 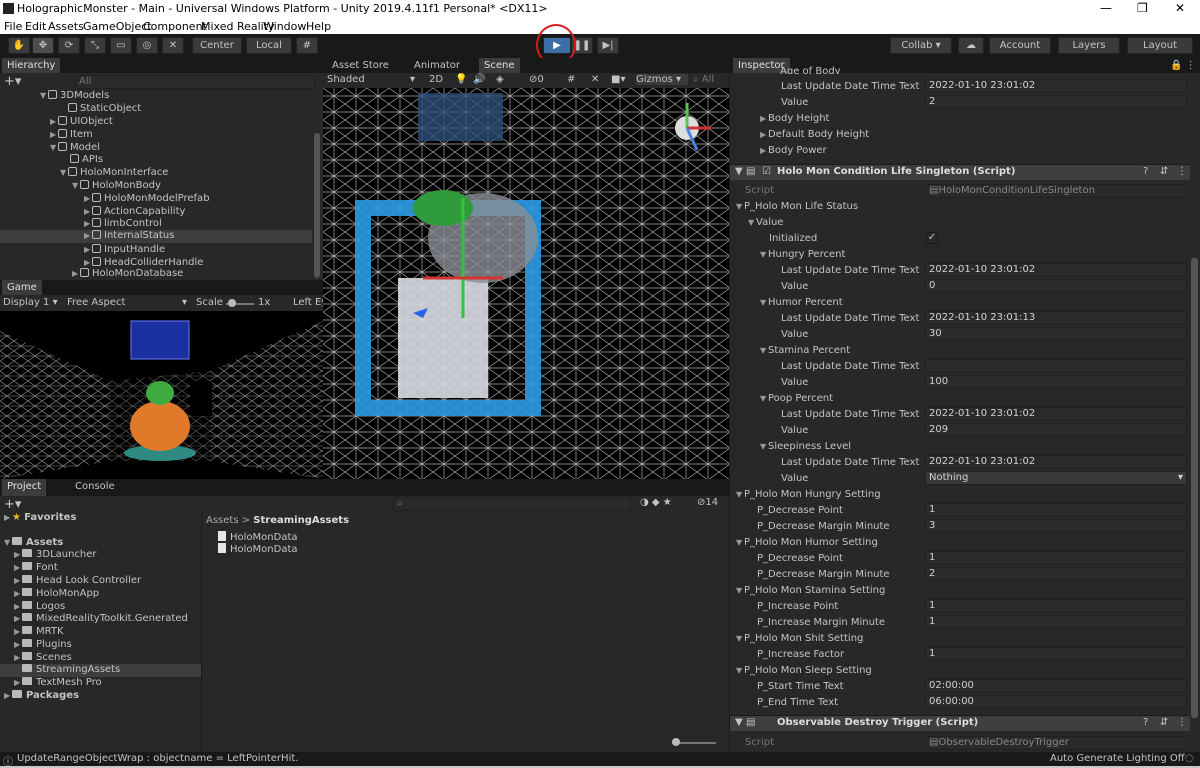 I want to click on transform-tool-icon: ◎, so click(x=147, y=45).